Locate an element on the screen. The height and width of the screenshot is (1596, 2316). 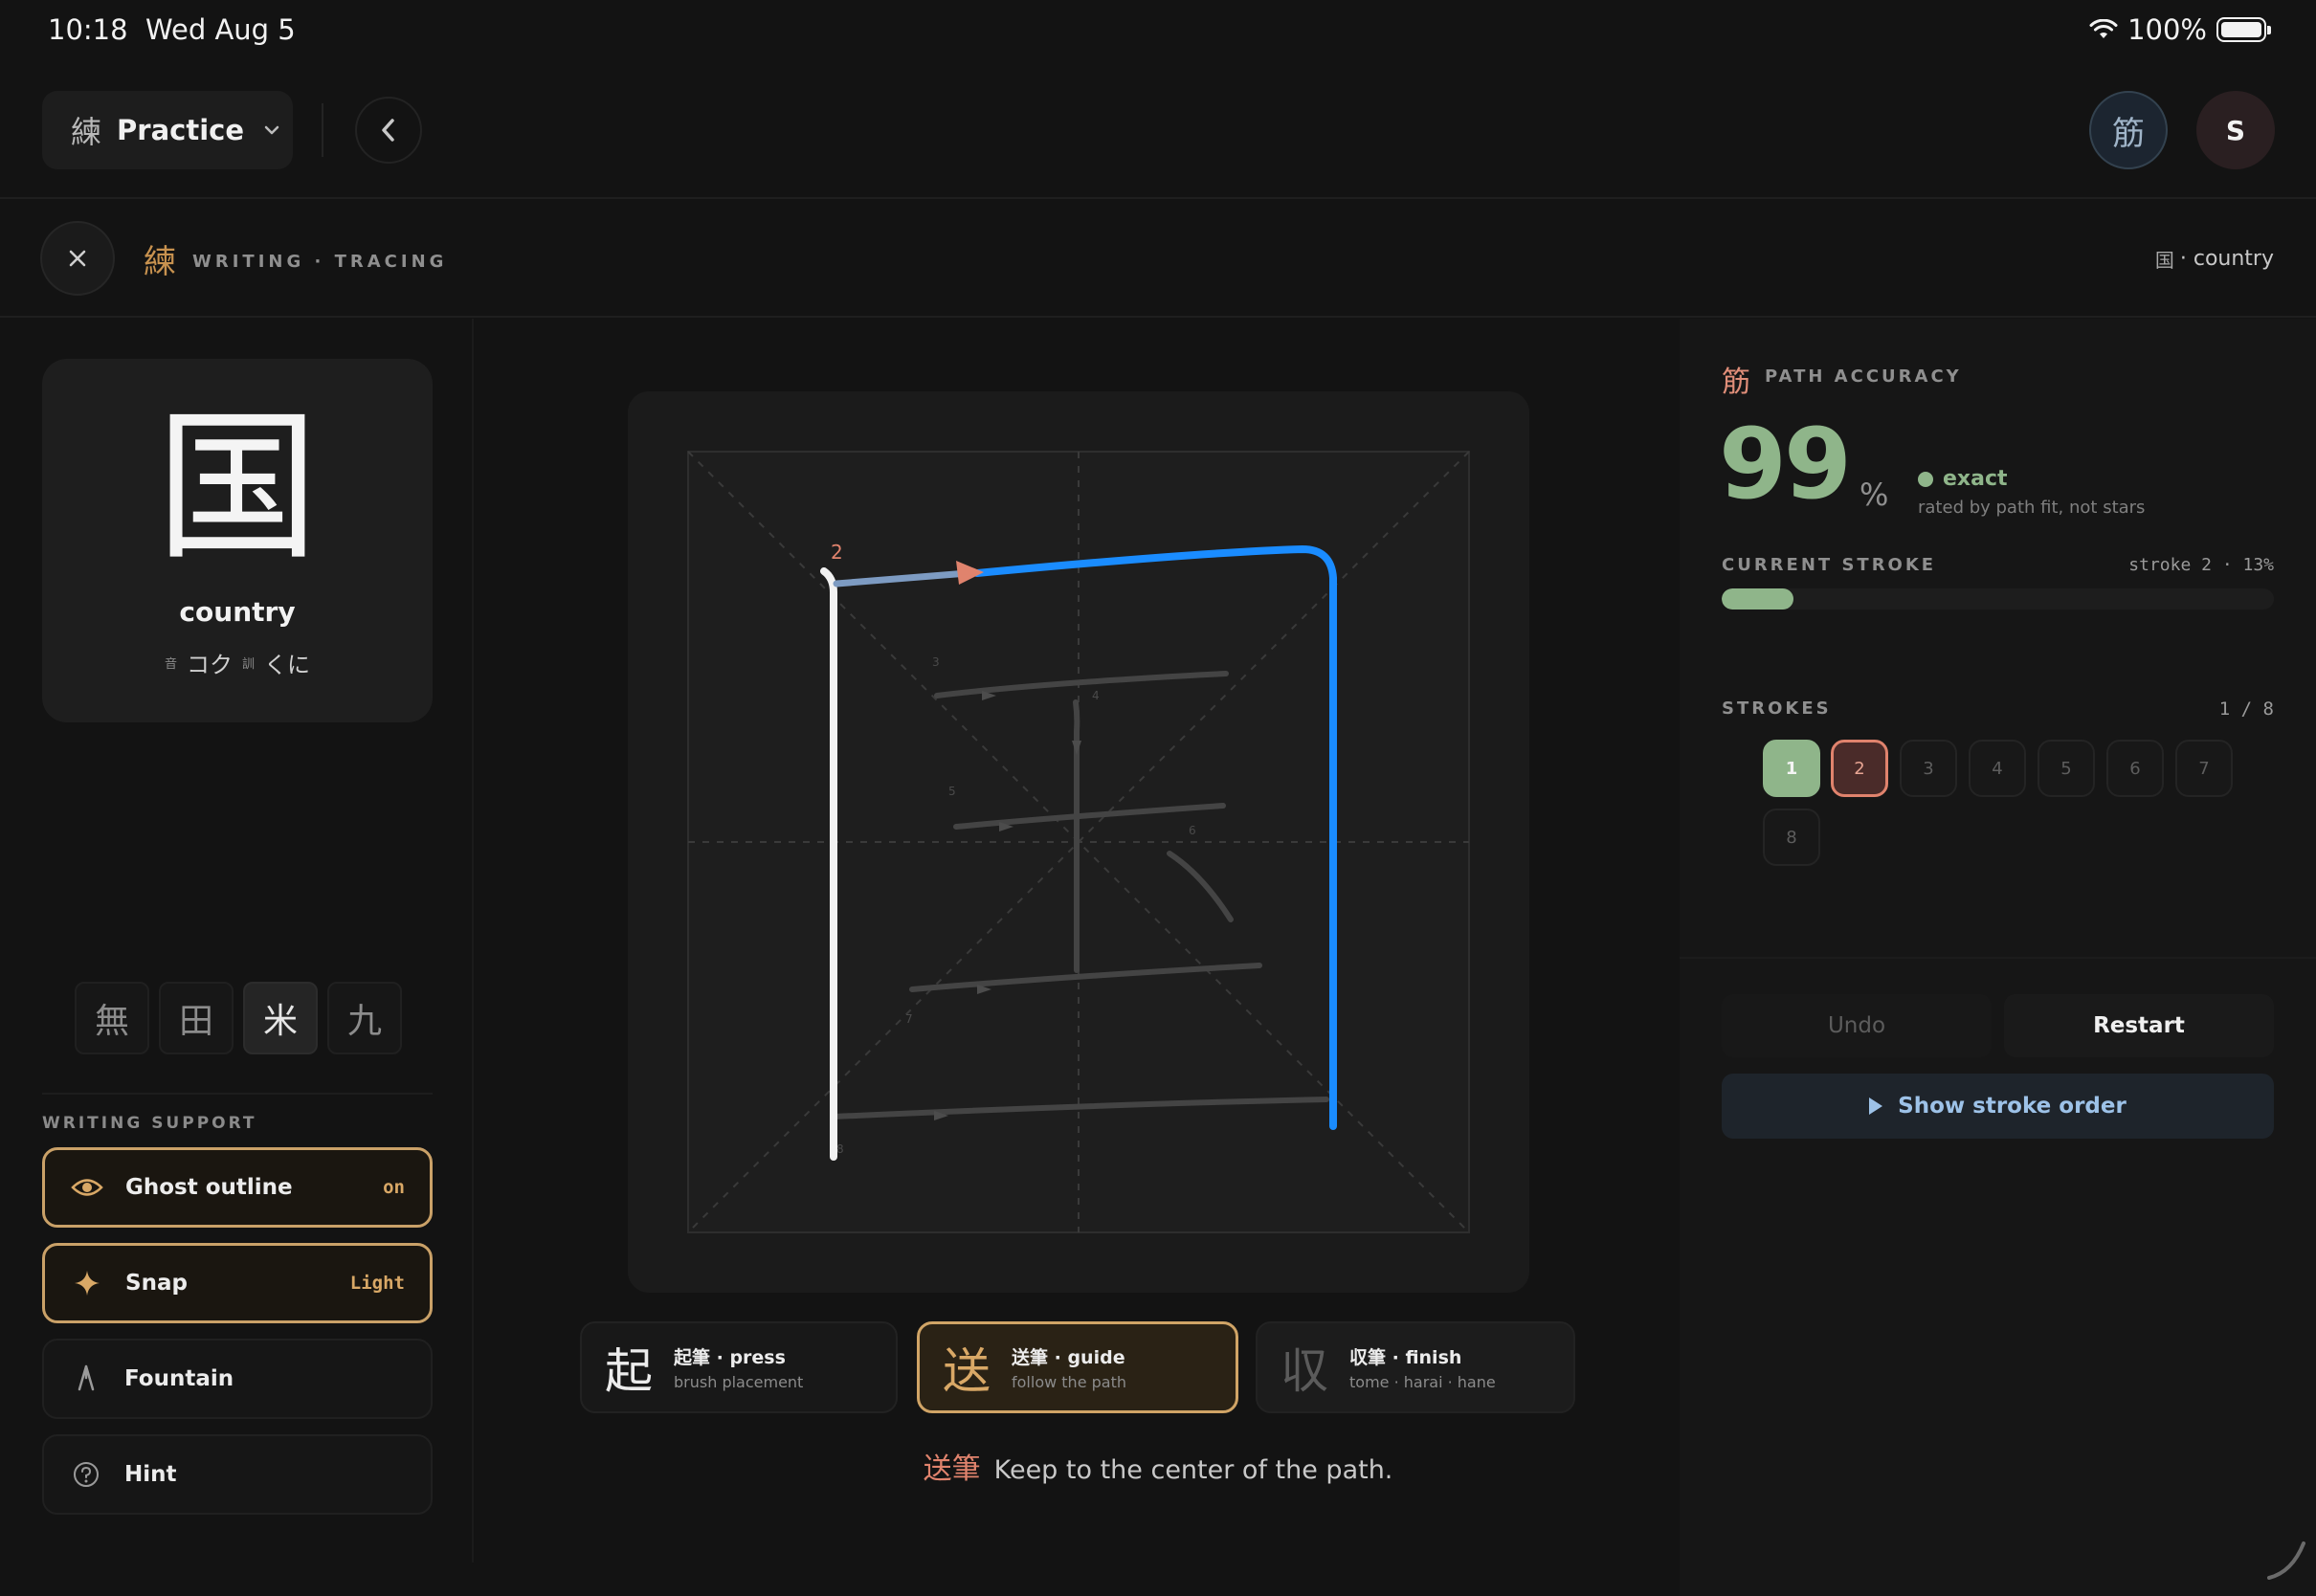
stroke-chip-6: 6 is located at coordinates (2135, 769).